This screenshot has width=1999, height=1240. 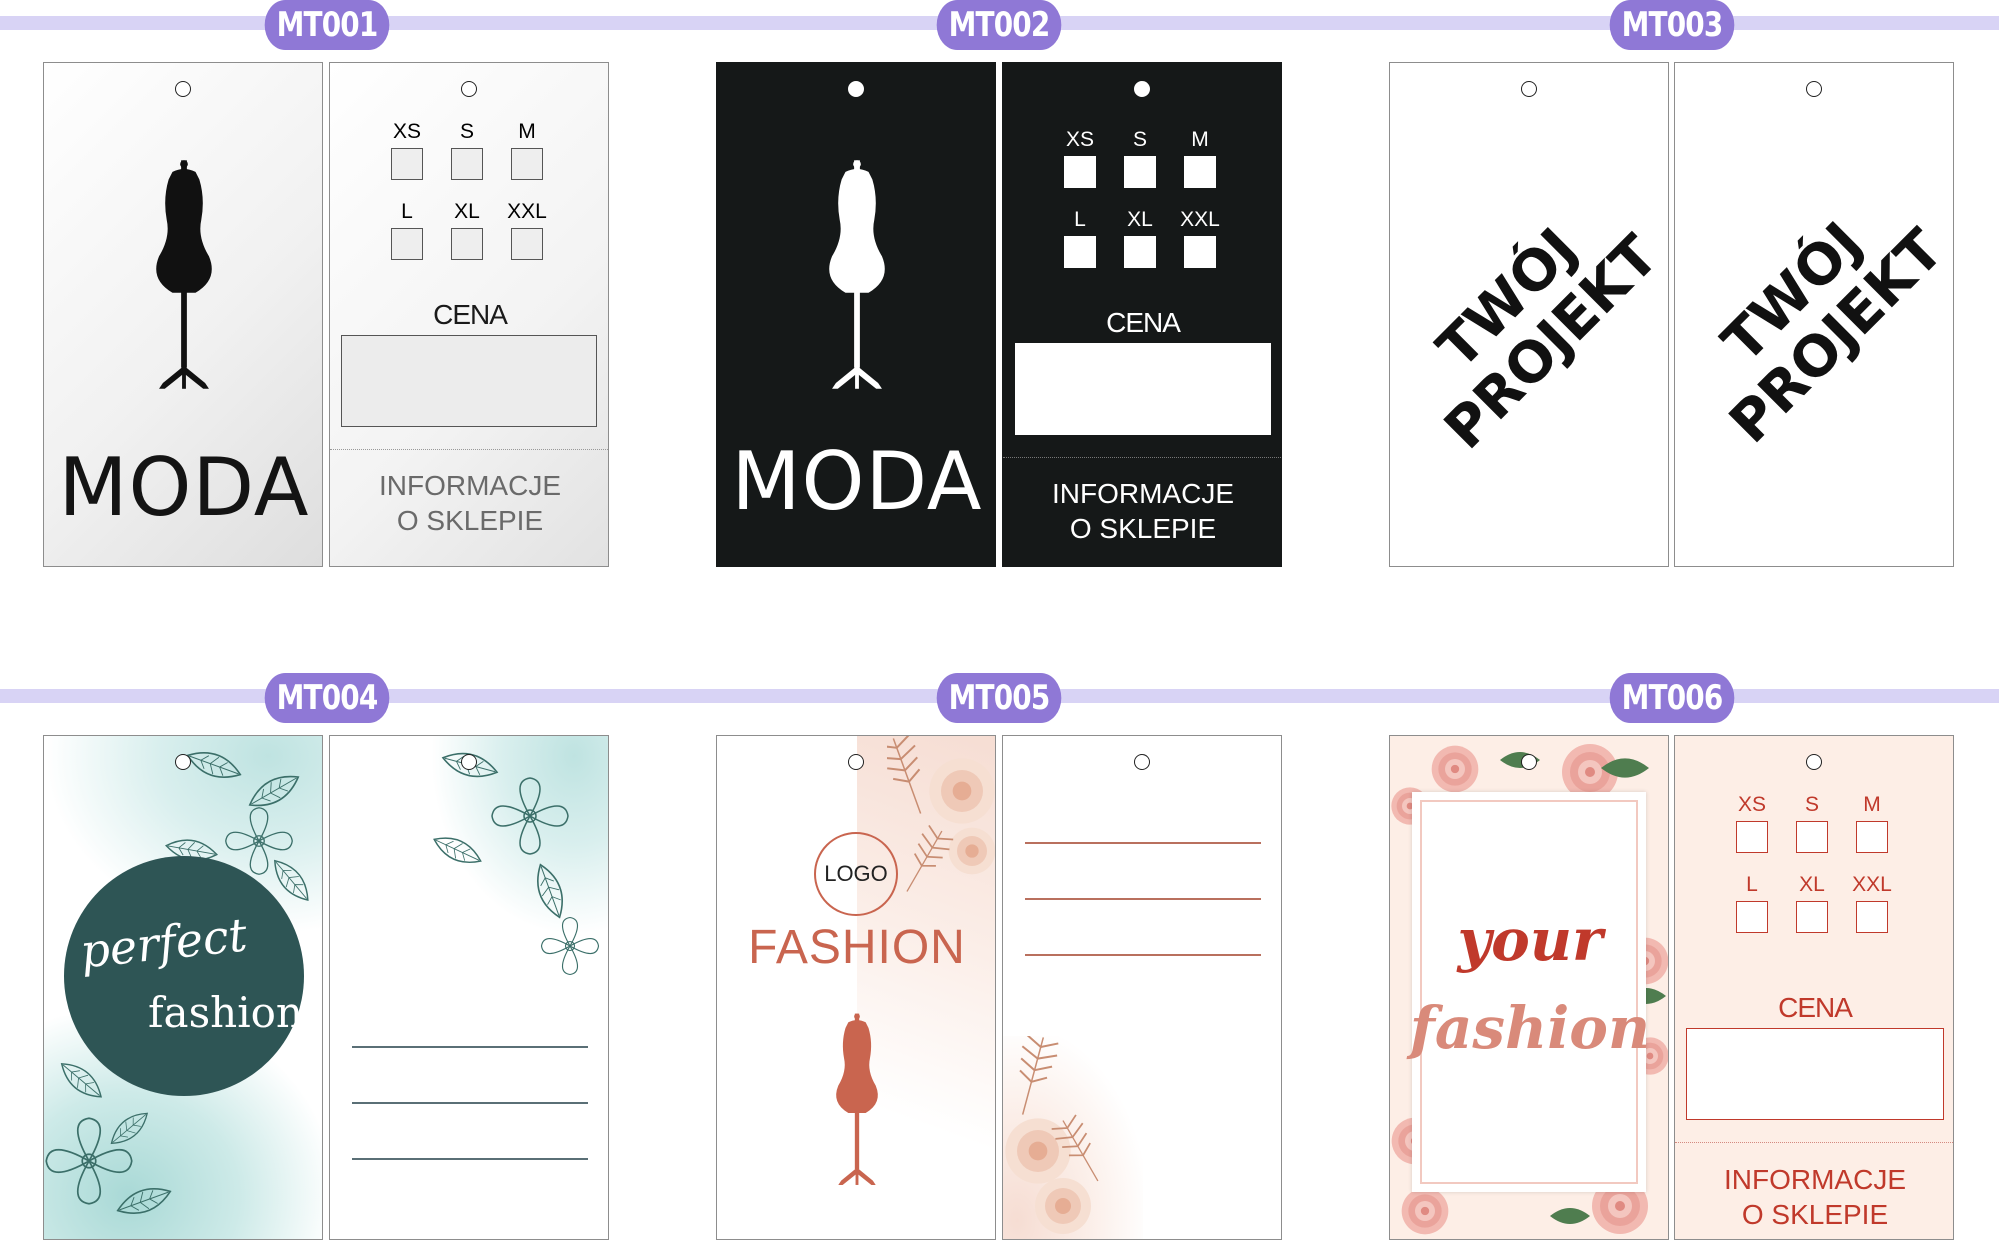 What do you see at coordinates (1529, 992) in the screenshot?
I see `frame-inner-border` at bounding box center [1529, 992].